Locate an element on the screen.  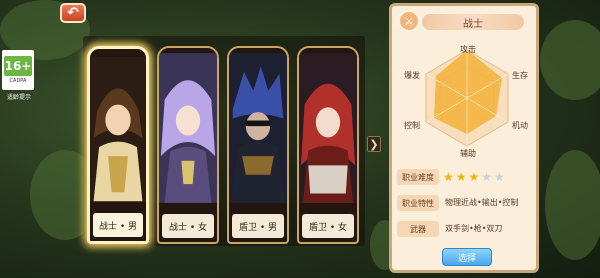
difficulty-row: 职业难度 ★ ★ ★ ★ ★ is located at coordinates (467, 177).